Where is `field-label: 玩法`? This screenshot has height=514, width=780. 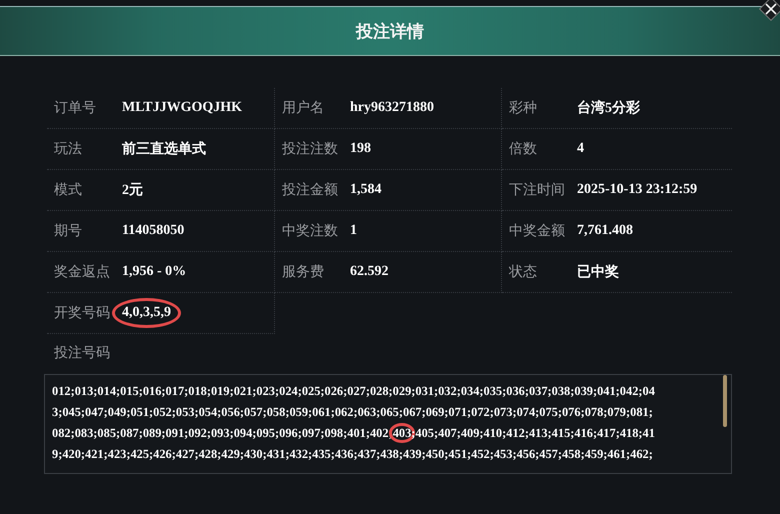 field-label: 玩法 is located at coordinates (68, 149).